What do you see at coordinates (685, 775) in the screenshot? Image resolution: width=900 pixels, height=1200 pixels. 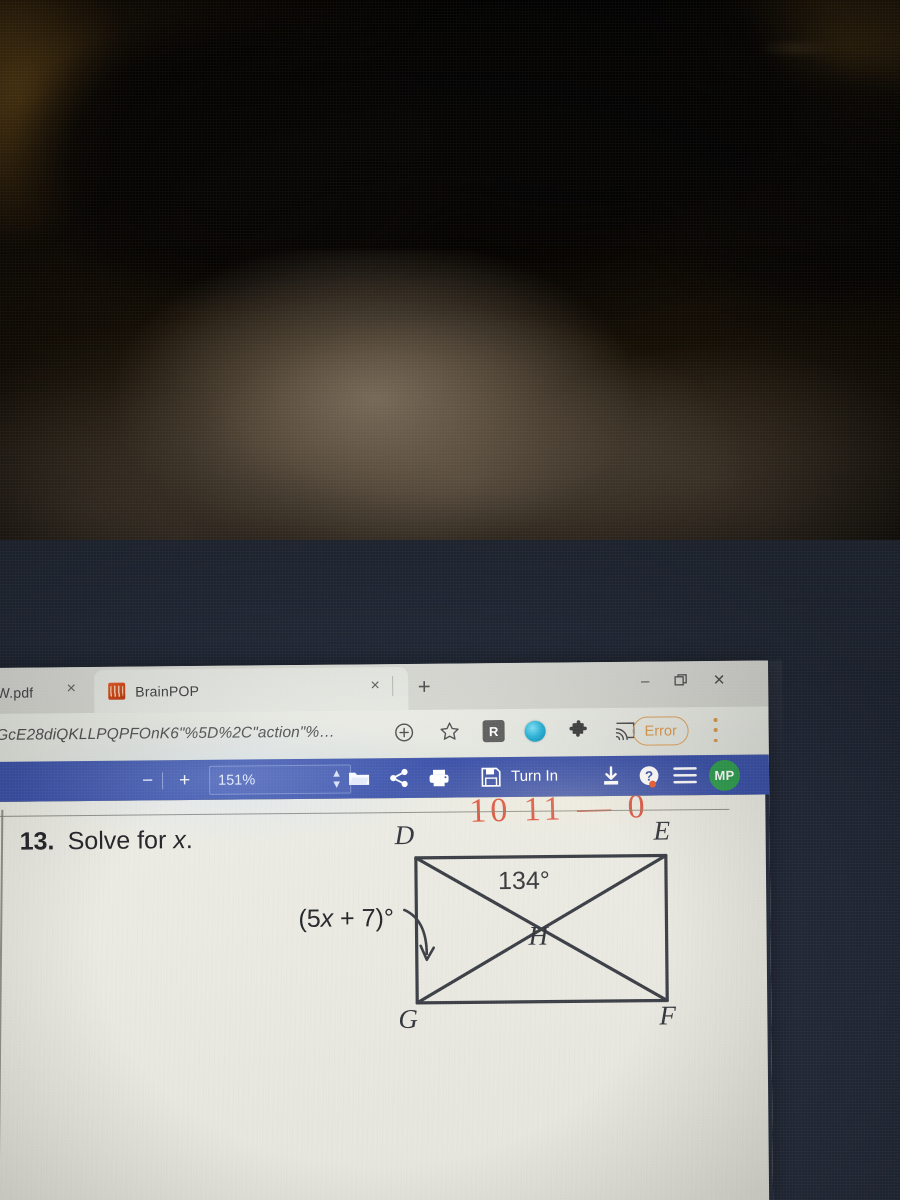 I see `hamburger-menu-icon` at bounding box center [685, 775].